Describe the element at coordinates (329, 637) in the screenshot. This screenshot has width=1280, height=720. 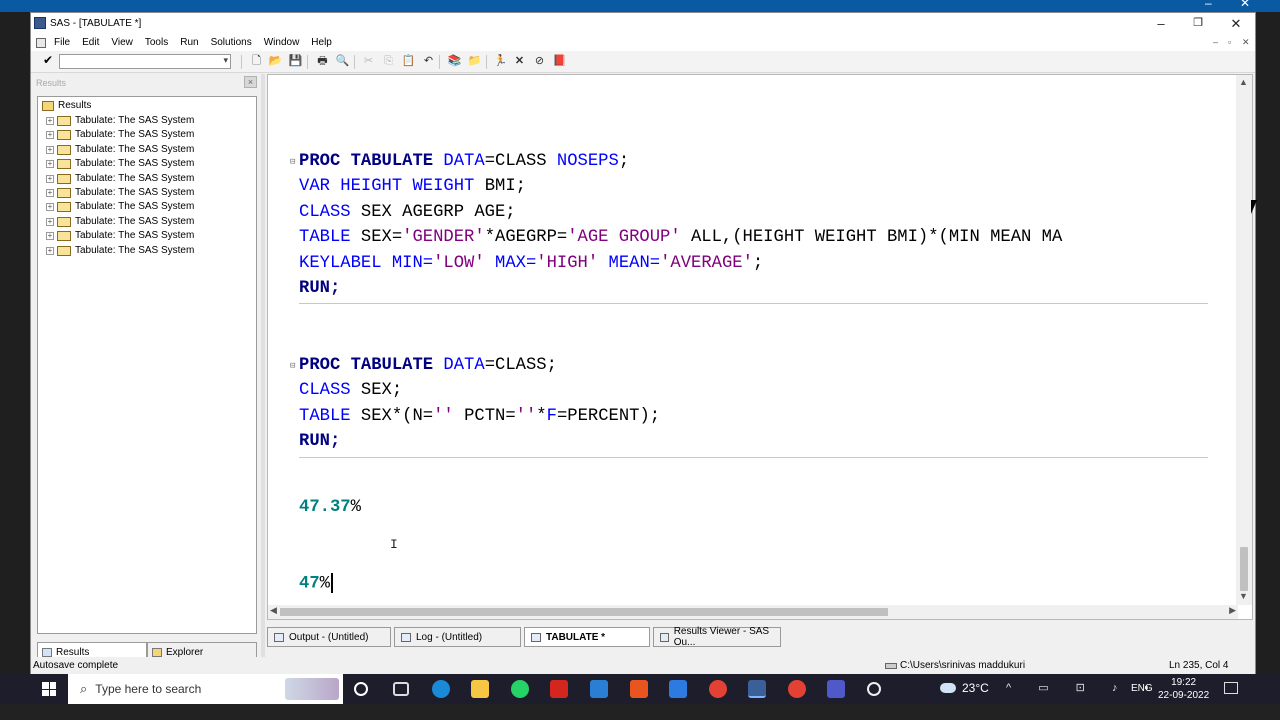
I see `tab-output: Output - (Untitled)` at that location.